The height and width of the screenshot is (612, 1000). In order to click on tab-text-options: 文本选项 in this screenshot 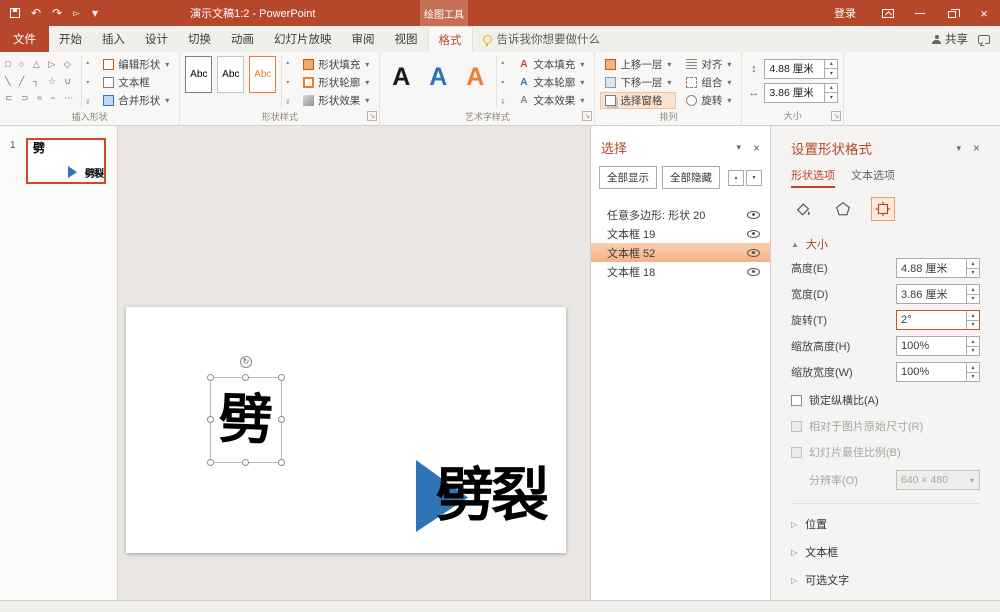, I will do `click(873, 177)`.